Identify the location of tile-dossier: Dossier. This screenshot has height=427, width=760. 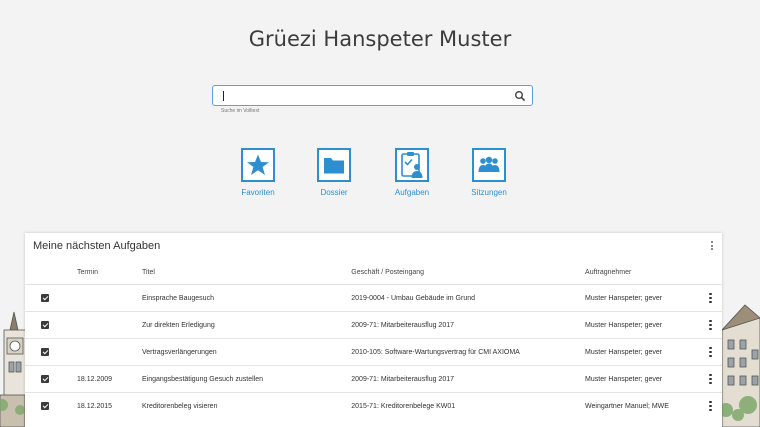
(334, 172).